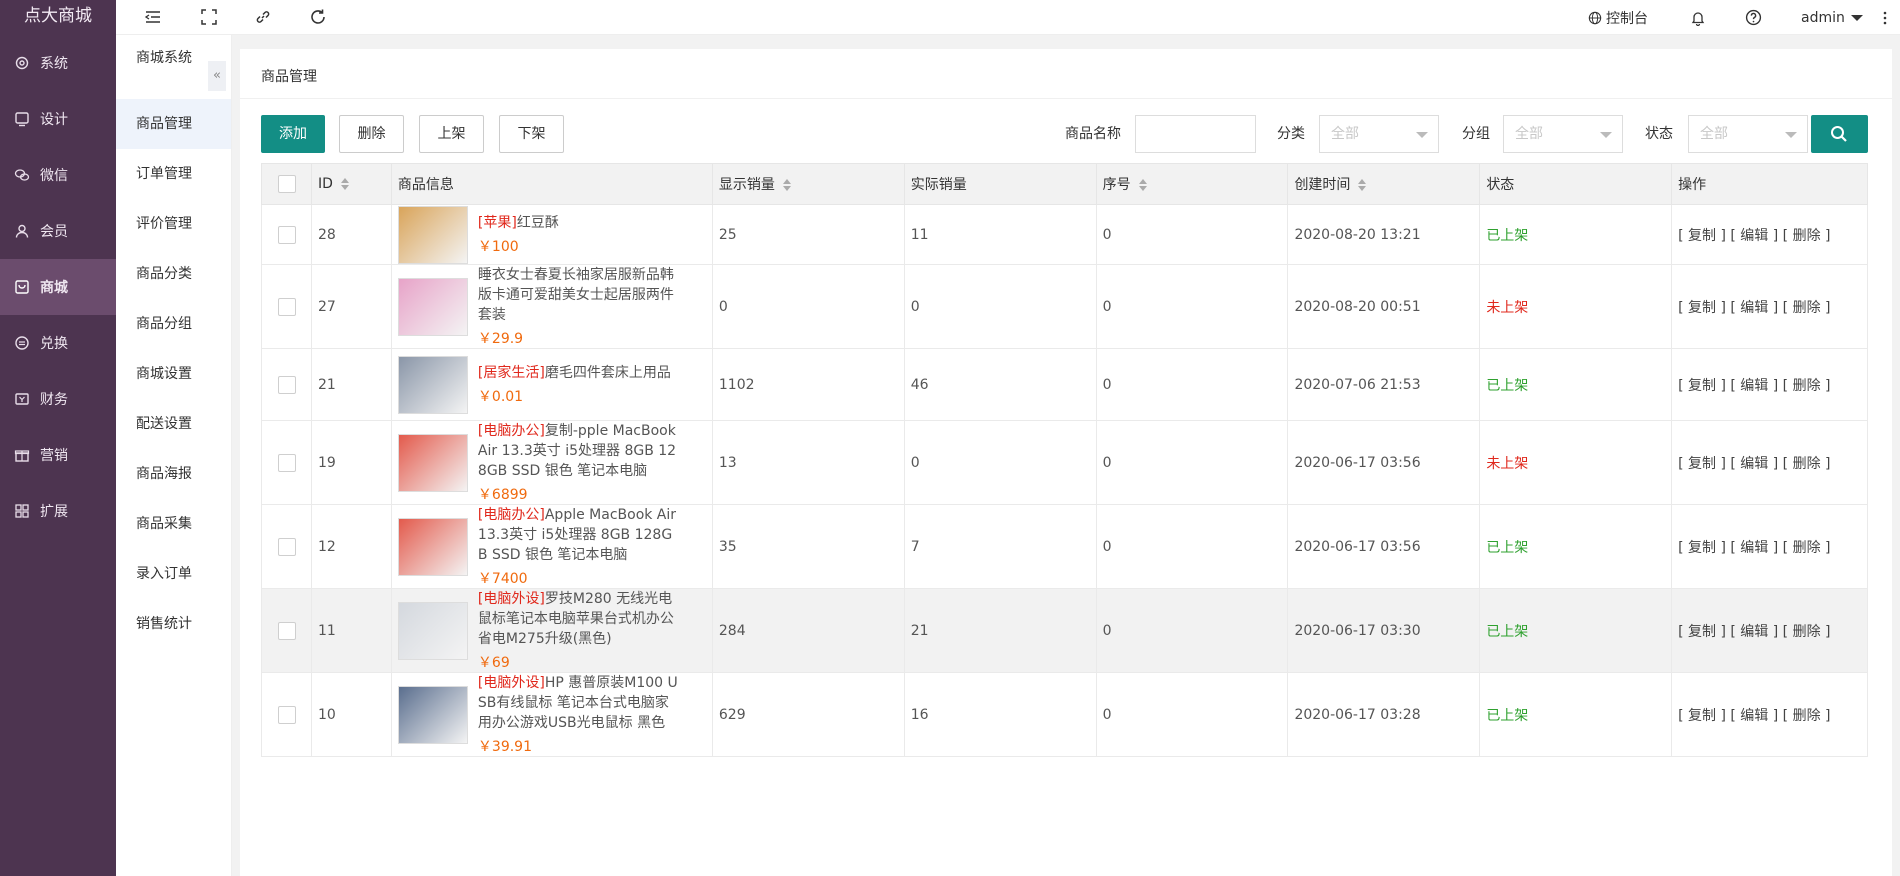  I want to click on product-text: 睡衣女士春夏长袖家居服新品韩版卡通可爱甜美女士起居服两件套装 ￥29.9, so click(578, 306).